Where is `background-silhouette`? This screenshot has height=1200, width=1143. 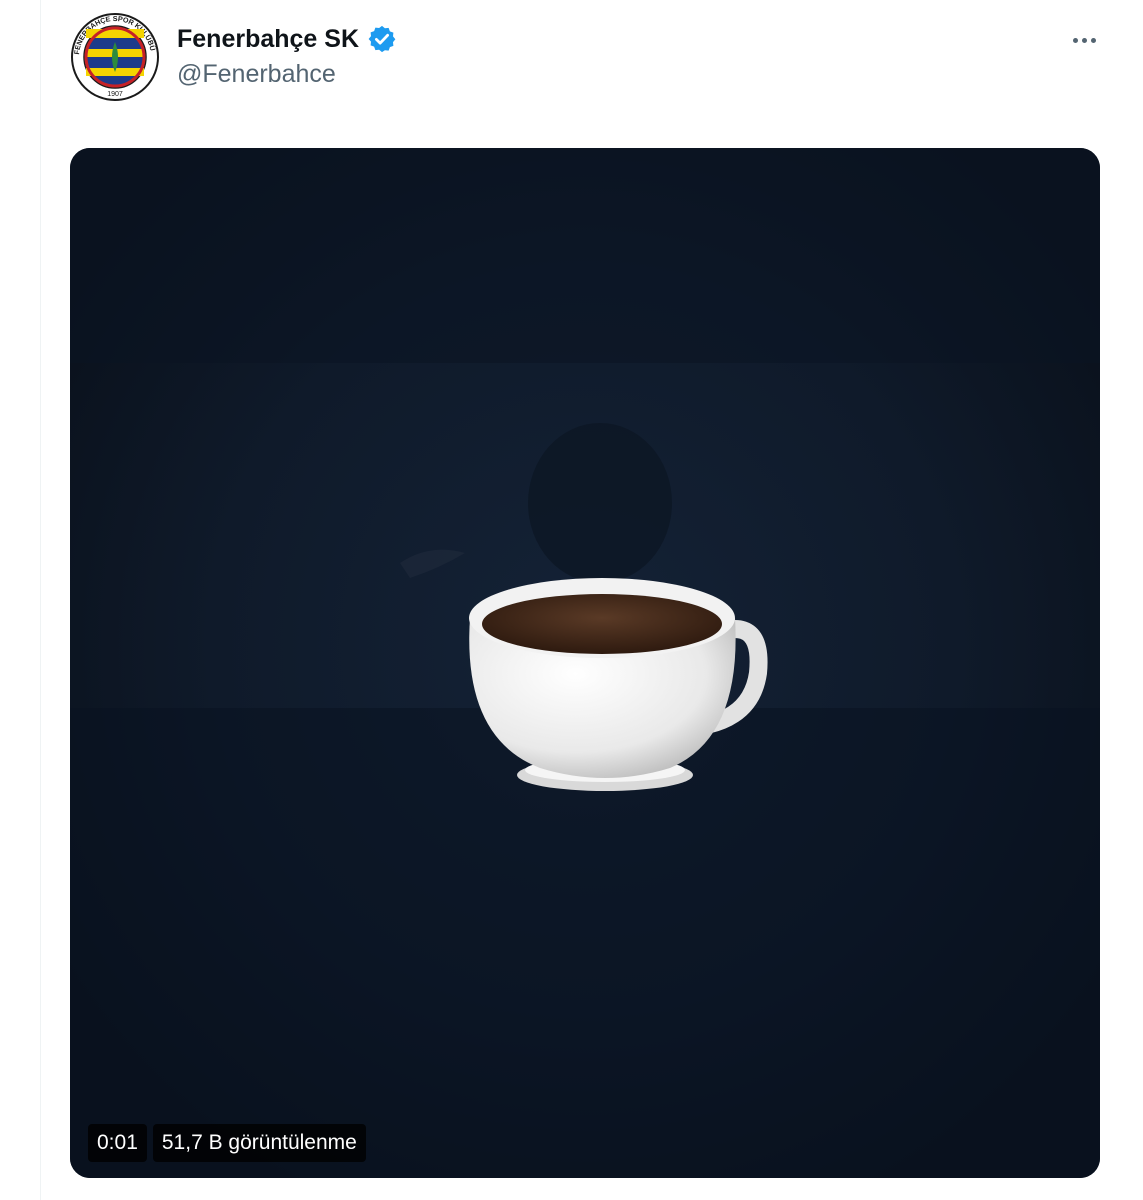
background-silhouette is located at coordinates (600, 503).